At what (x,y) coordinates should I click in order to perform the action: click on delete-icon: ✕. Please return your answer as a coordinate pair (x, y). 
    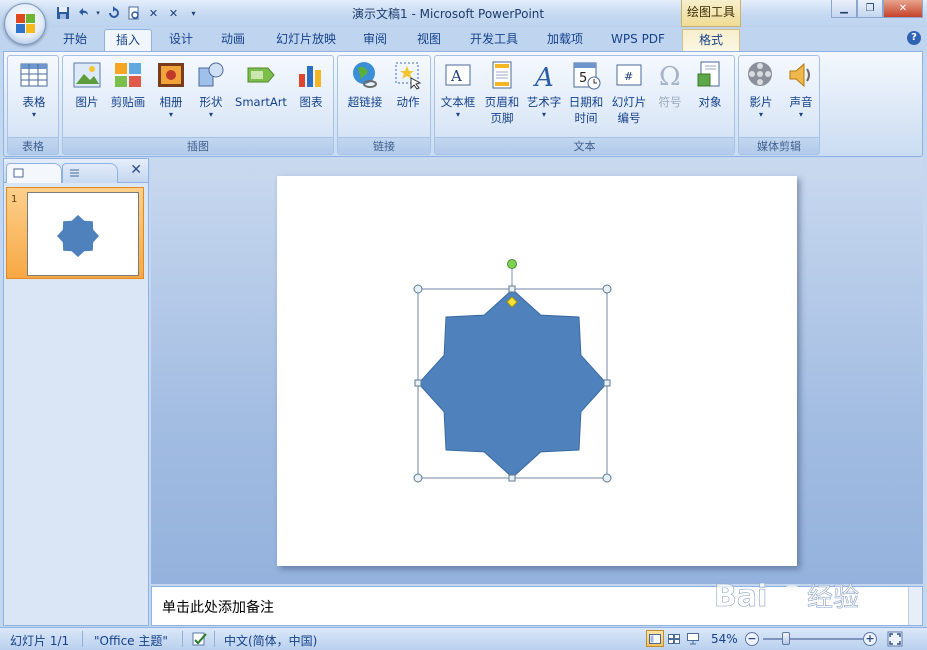
    Looking at the image, I should click on (173, 13).